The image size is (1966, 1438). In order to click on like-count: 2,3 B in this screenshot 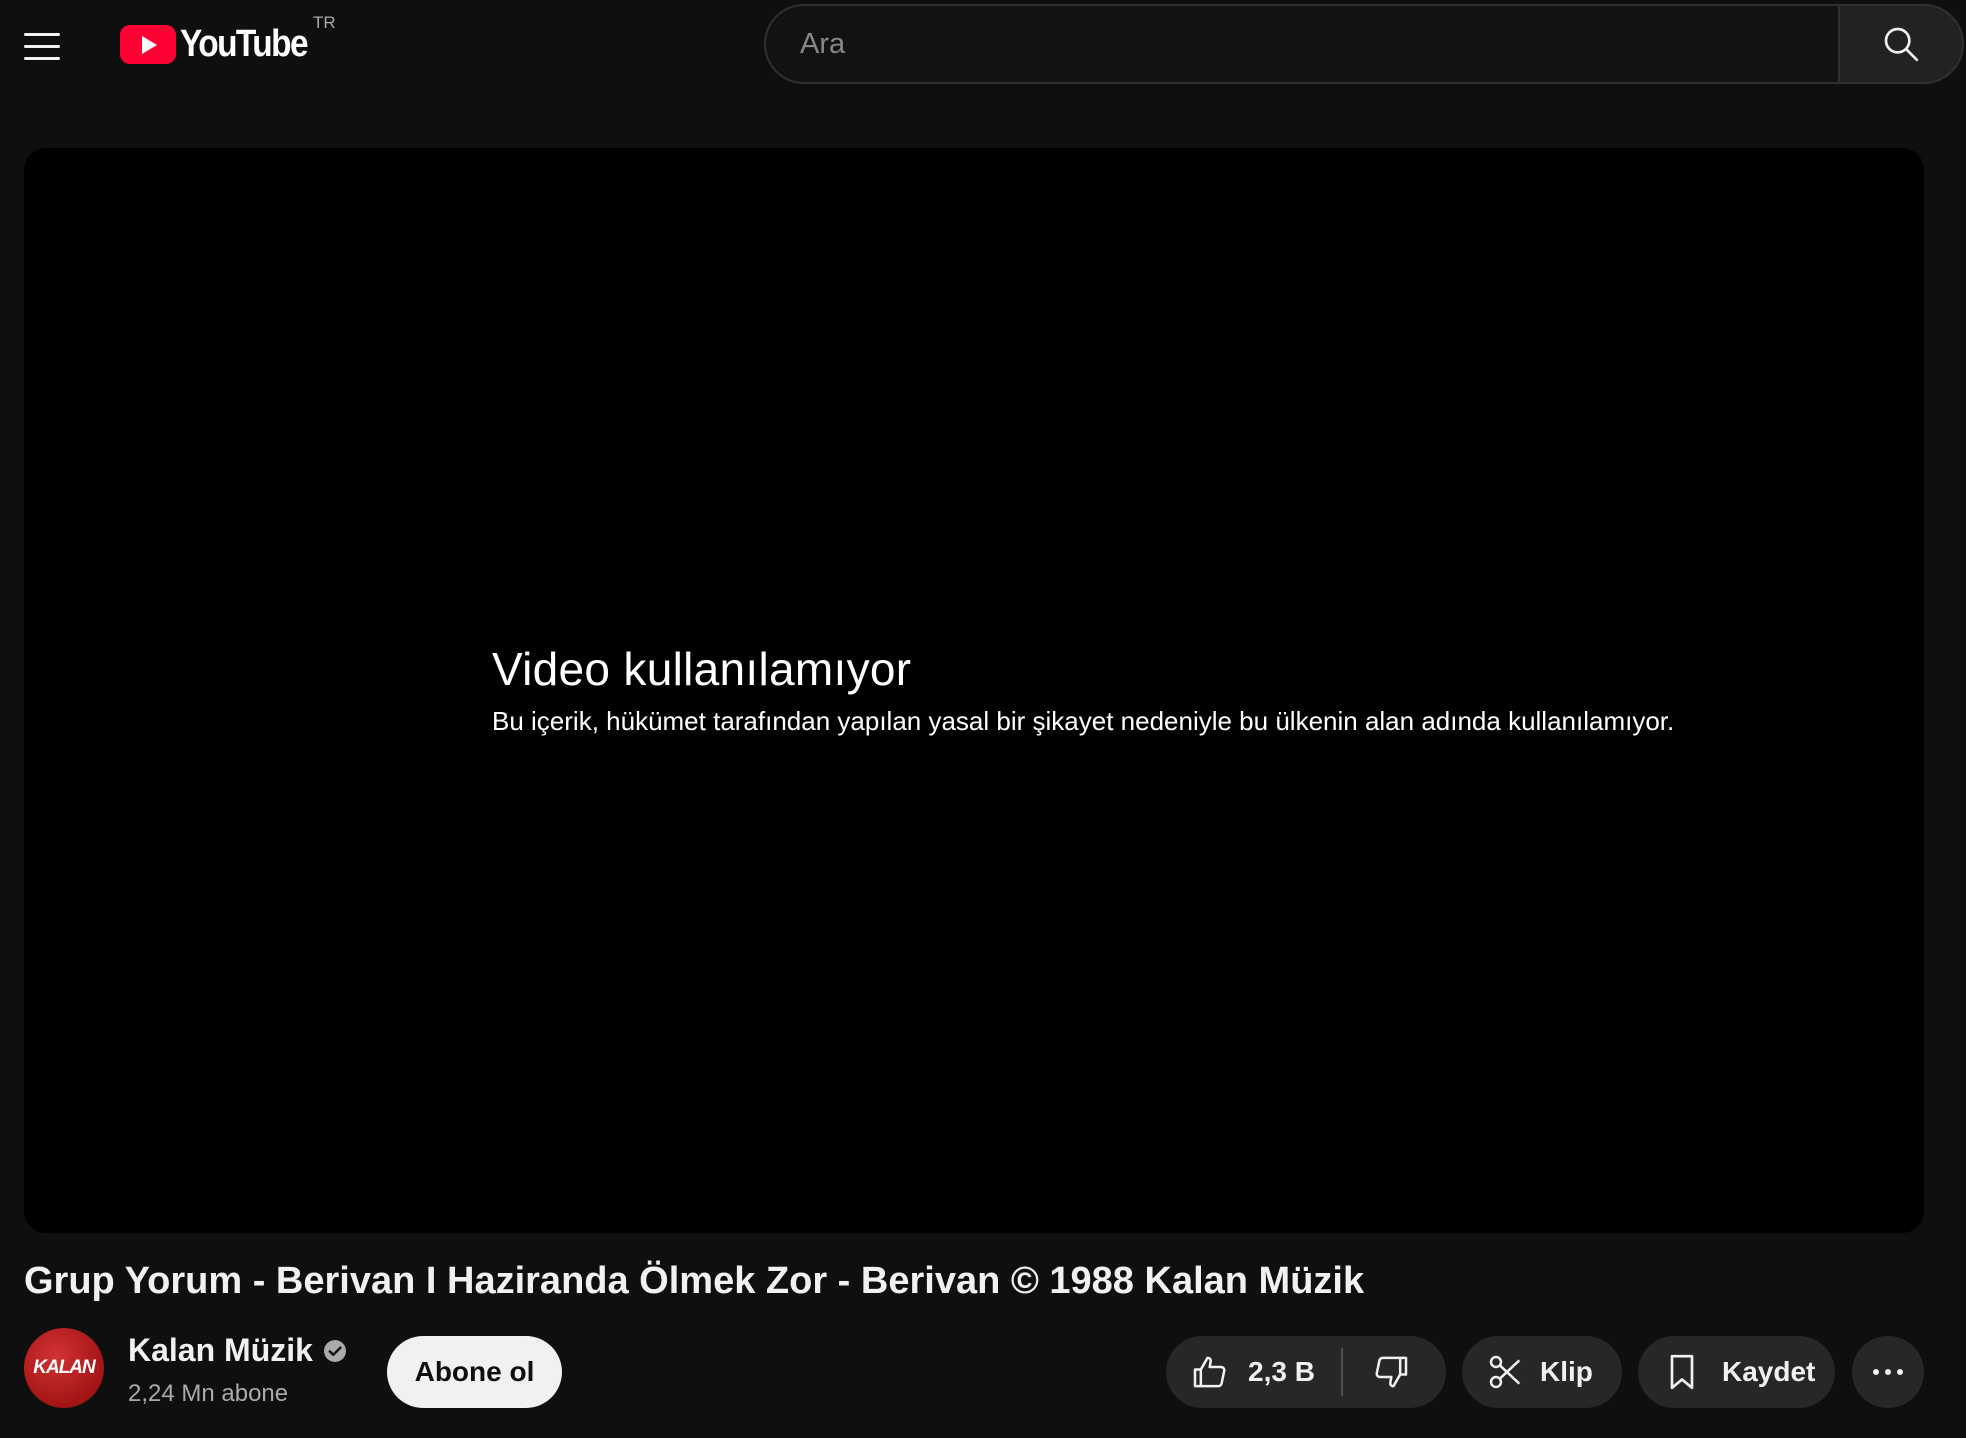, I will do `click(1281, 1371)`.